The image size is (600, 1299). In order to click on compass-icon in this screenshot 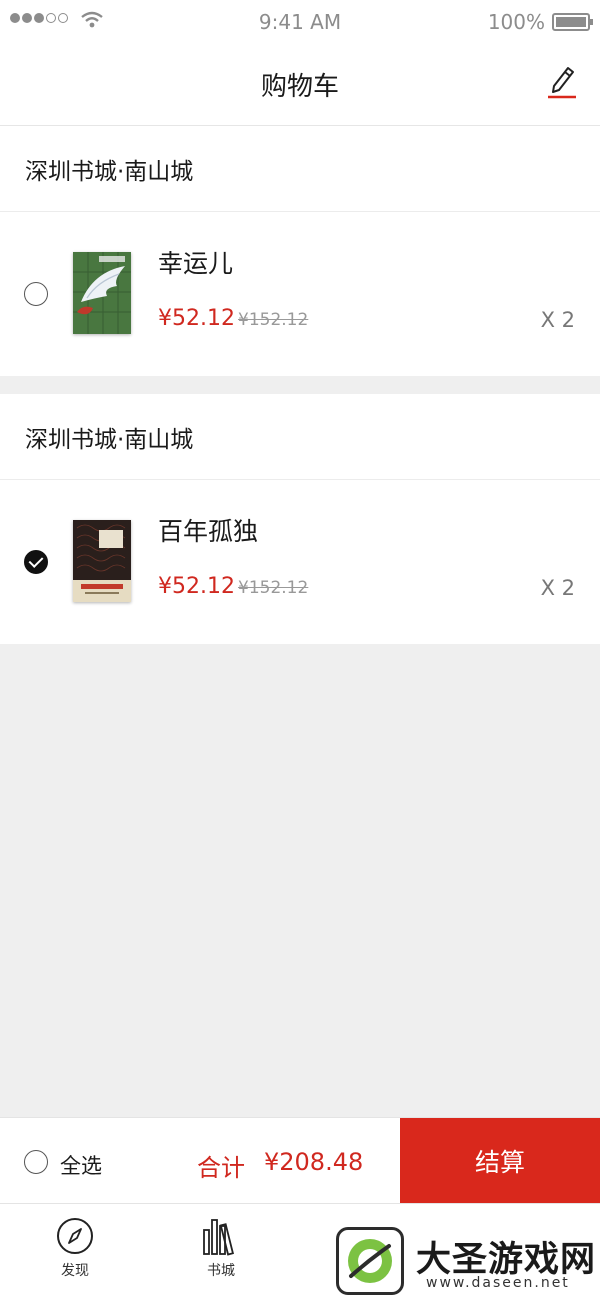, I will do `click(75, 1236)`.